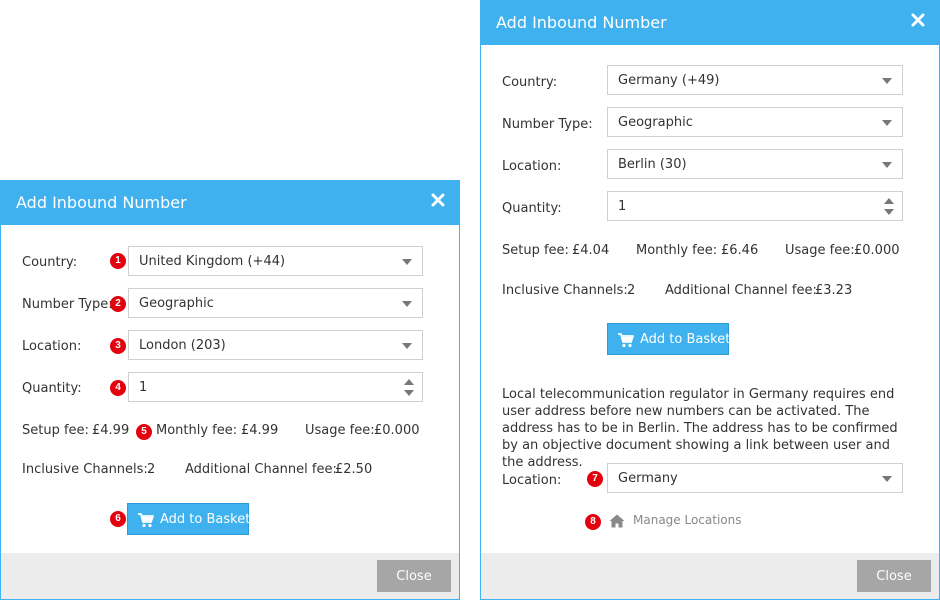  I want to click on address-location-select: Germany, so click(755, 478).